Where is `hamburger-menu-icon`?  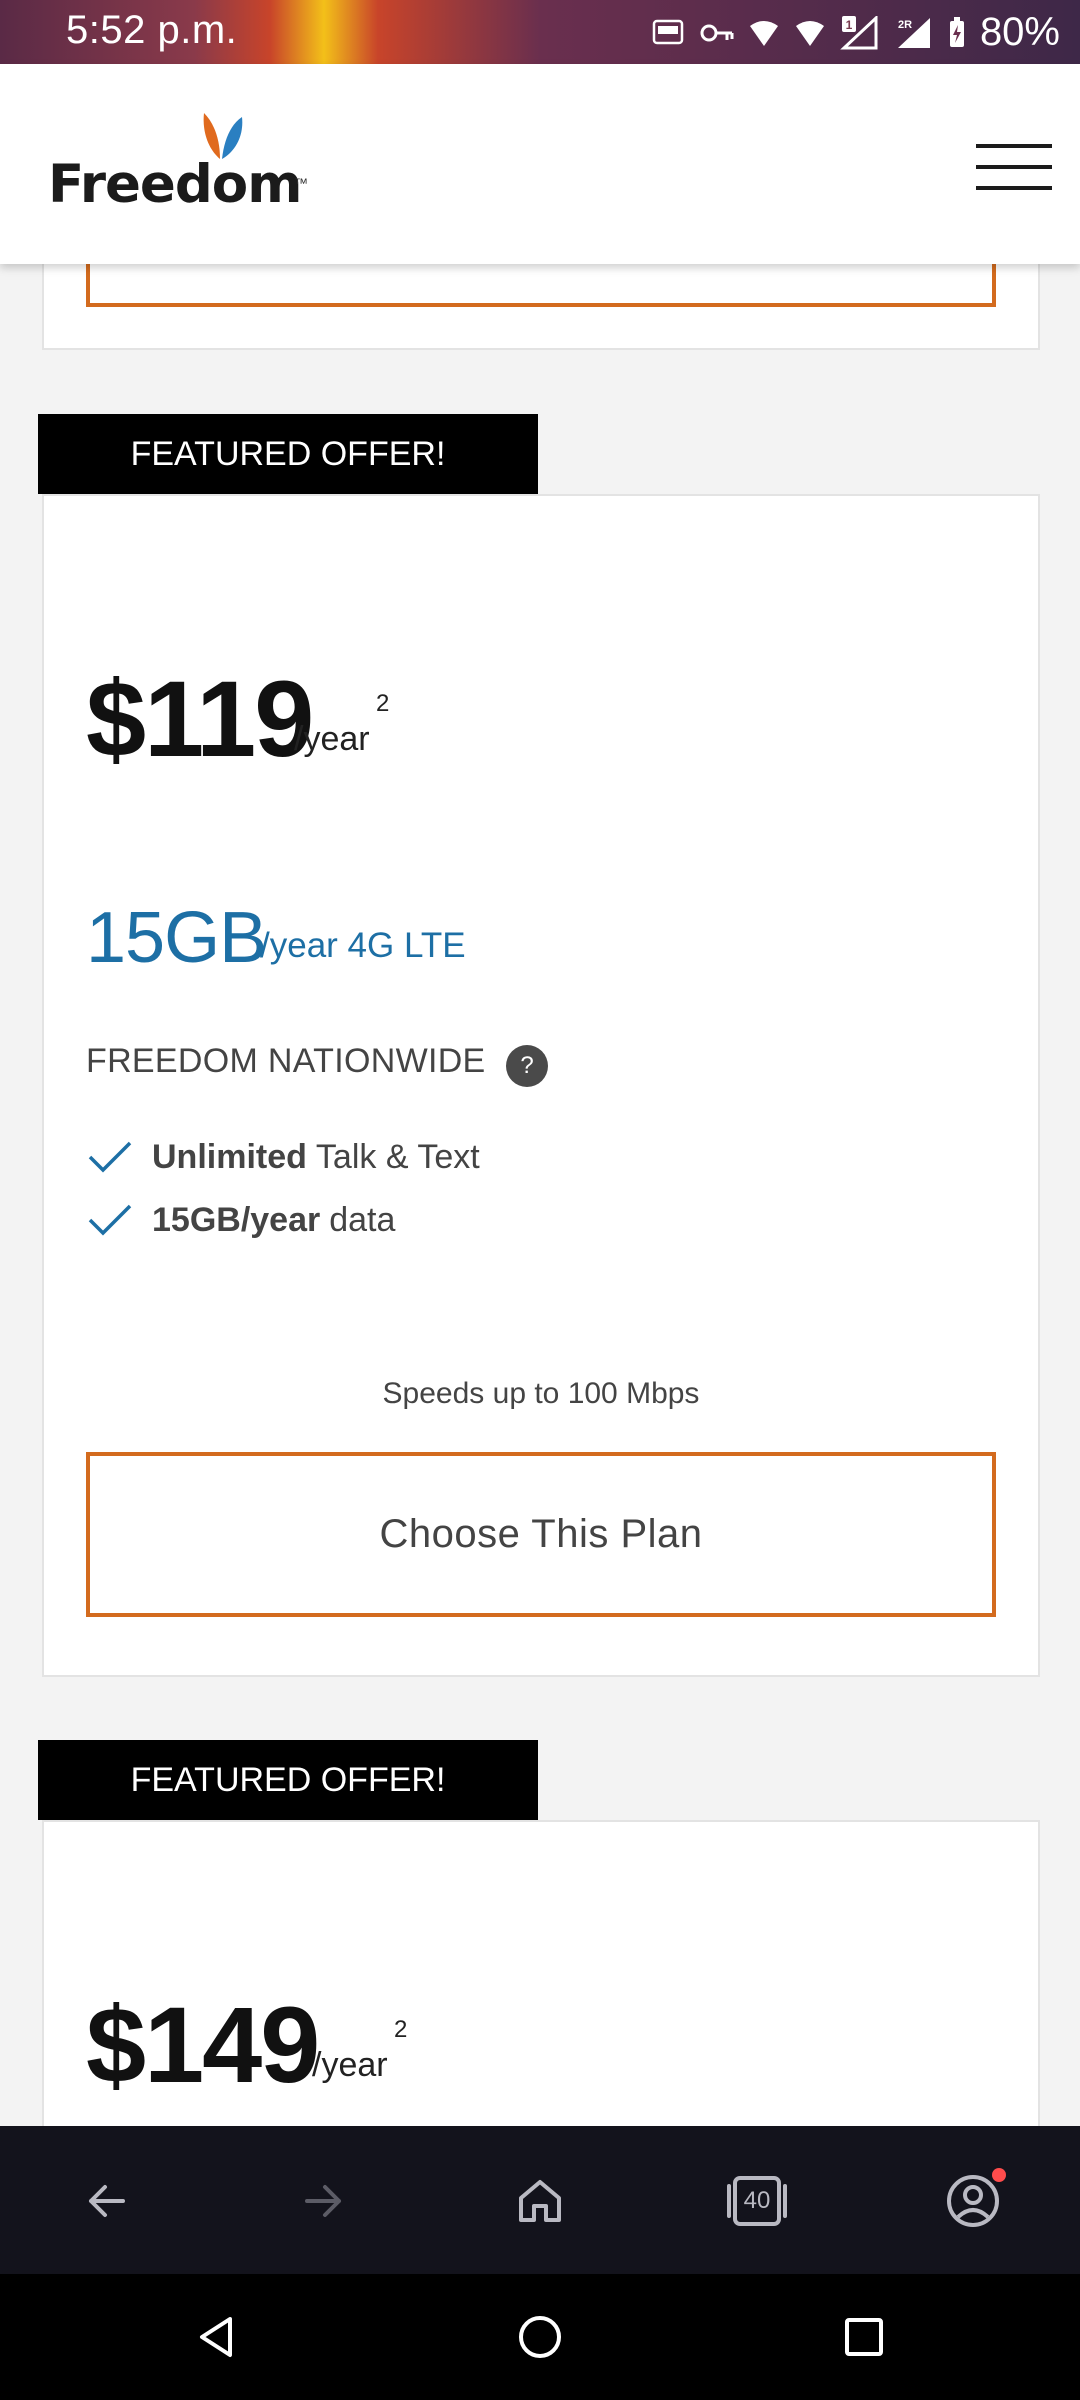 hamburger-menu-icon is located at coordinates (1014, 169).